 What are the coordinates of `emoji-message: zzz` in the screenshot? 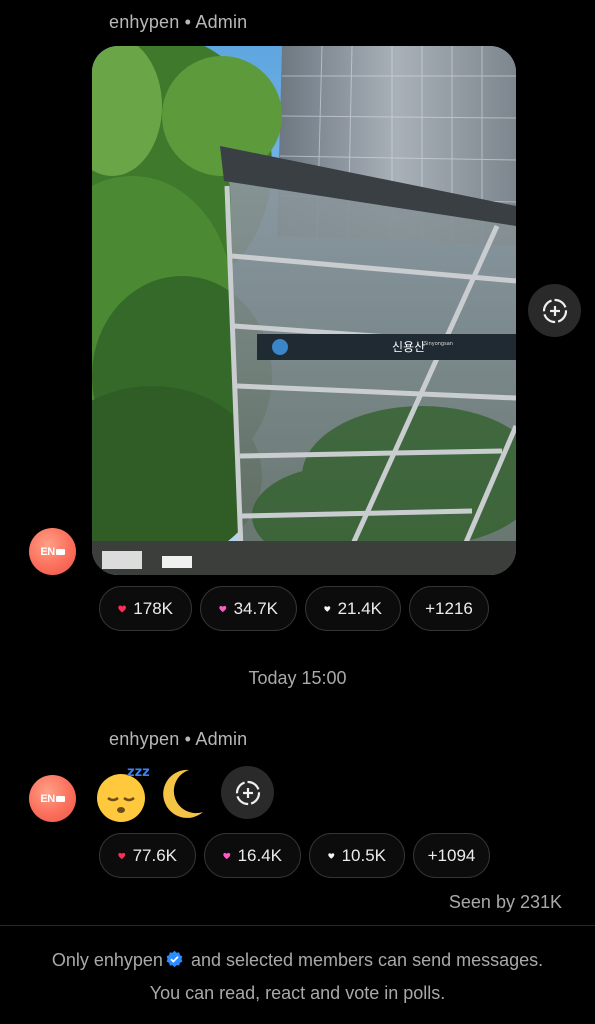 It's located at (151, 793).